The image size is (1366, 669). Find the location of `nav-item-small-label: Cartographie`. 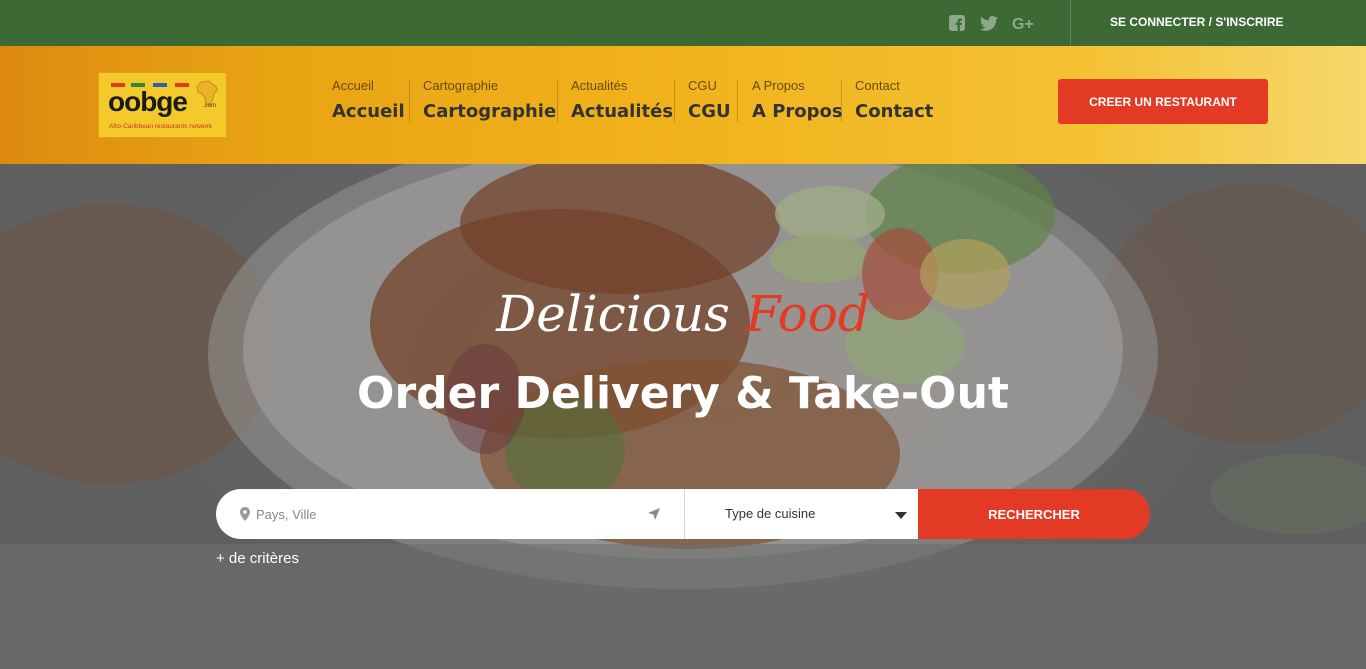

nav-item-small-label: Cartographie is located at coordinates (461, 85).